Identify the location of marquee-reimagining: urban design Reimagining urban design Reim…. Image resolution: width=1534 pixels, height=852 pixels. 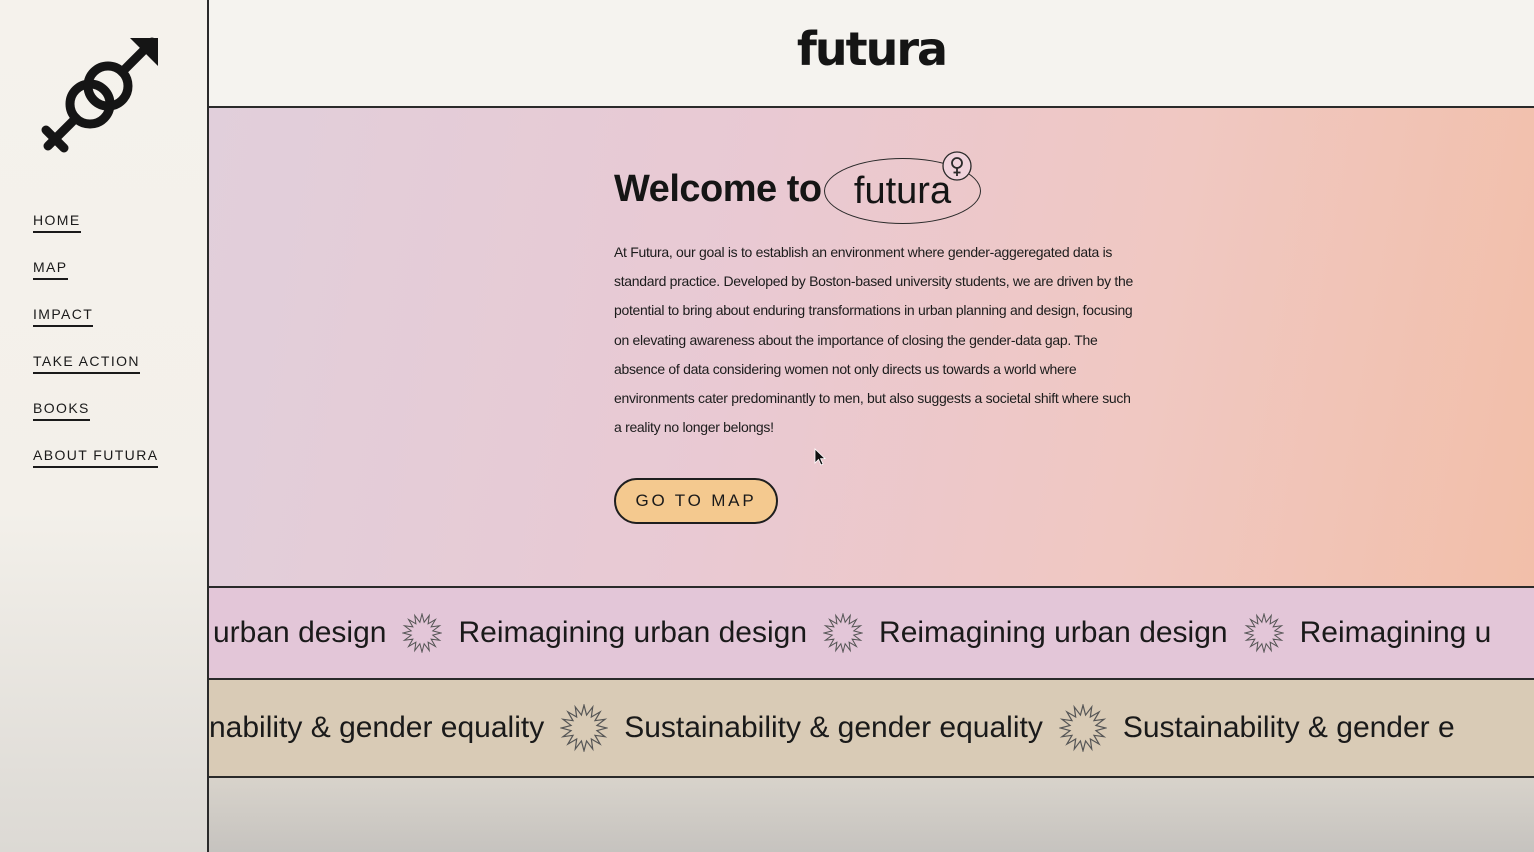
(871, 634).